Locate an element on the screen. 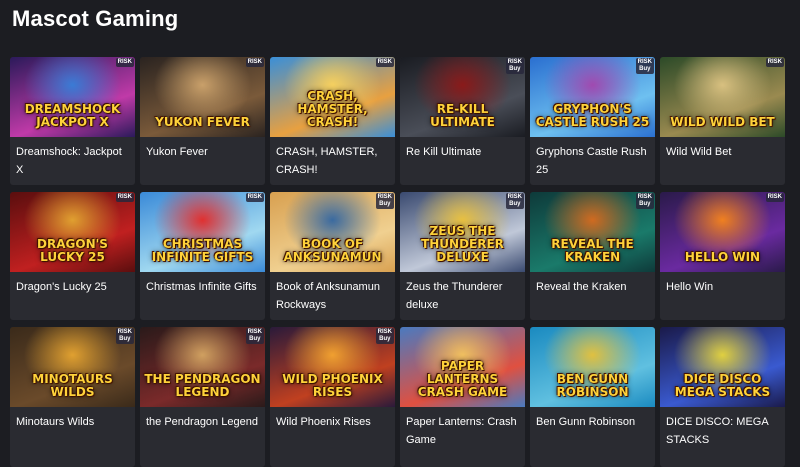  game-thumbnail: Re-Kill Ultimate RISK Buy is located at coordinates (462, 97).